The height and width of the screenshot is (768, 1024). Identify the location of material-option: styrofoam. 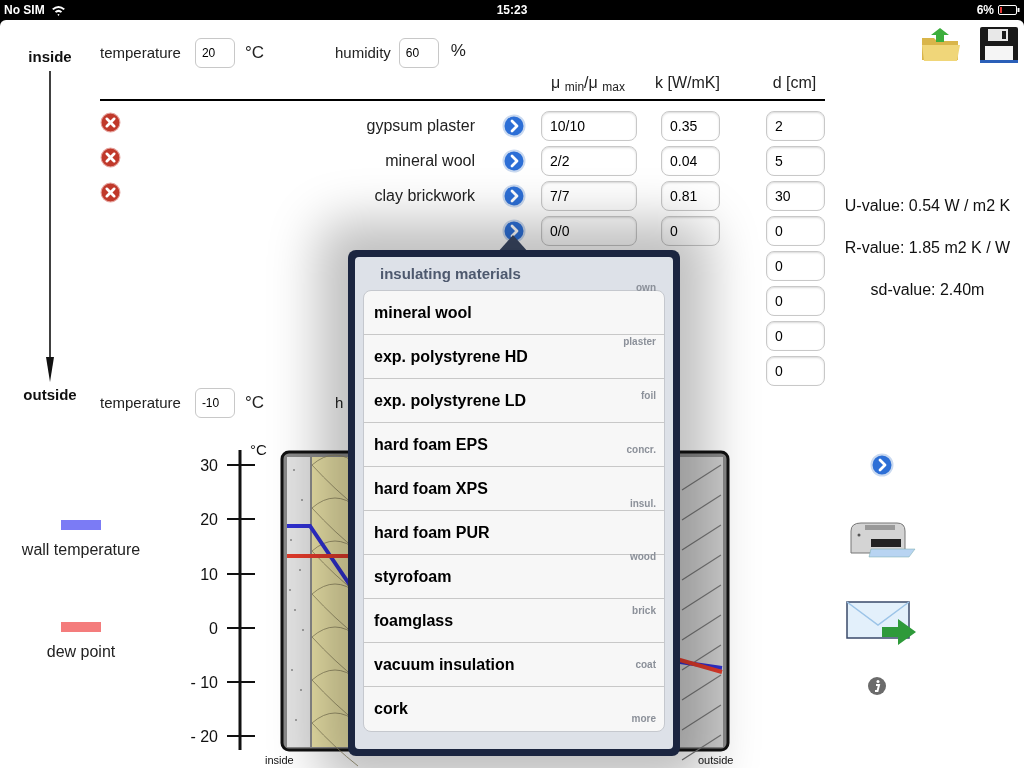
(413, 576).